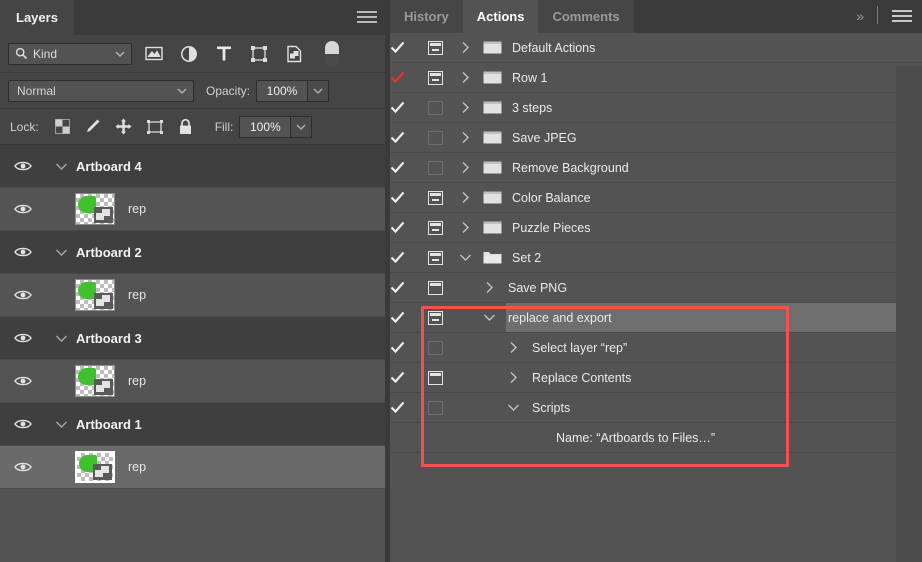 This screenshot has width=922, height=562. I want to click on layers-panel-menu-icon, so click(367, 18).